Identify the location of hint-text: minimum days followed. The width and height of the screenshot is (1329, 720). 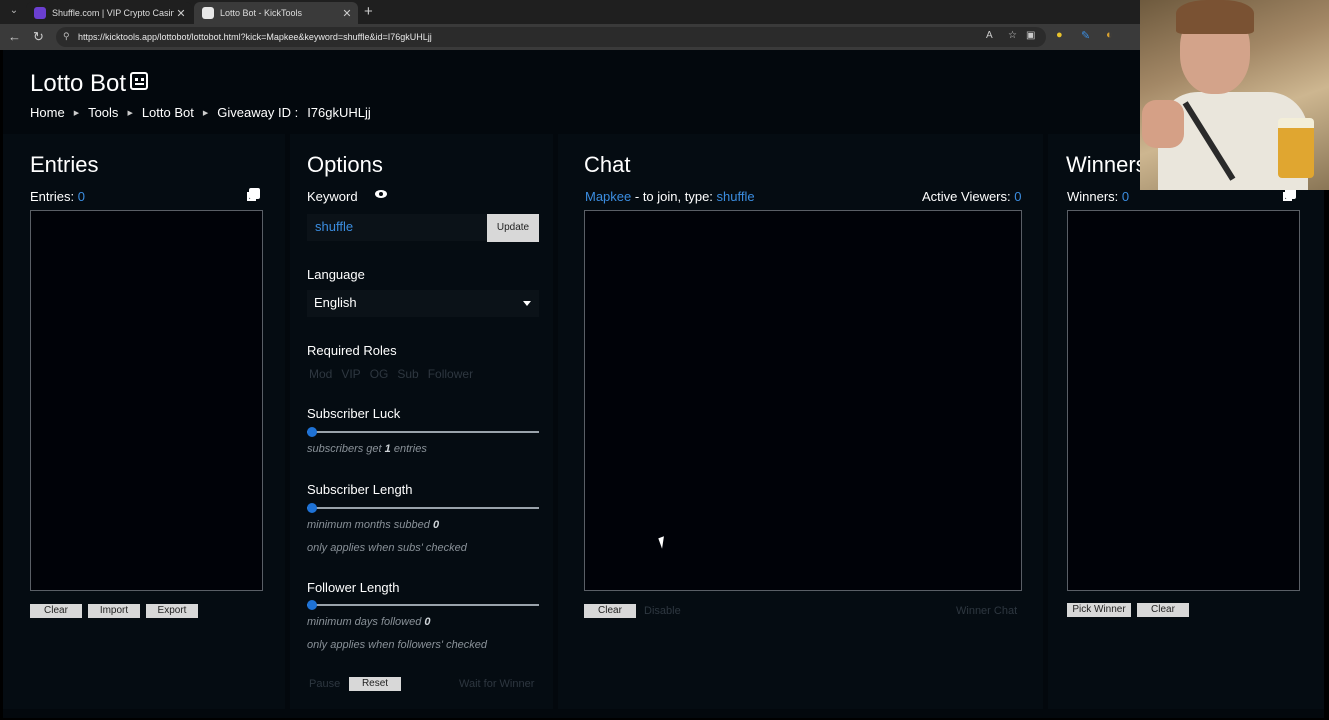
(364, 622).